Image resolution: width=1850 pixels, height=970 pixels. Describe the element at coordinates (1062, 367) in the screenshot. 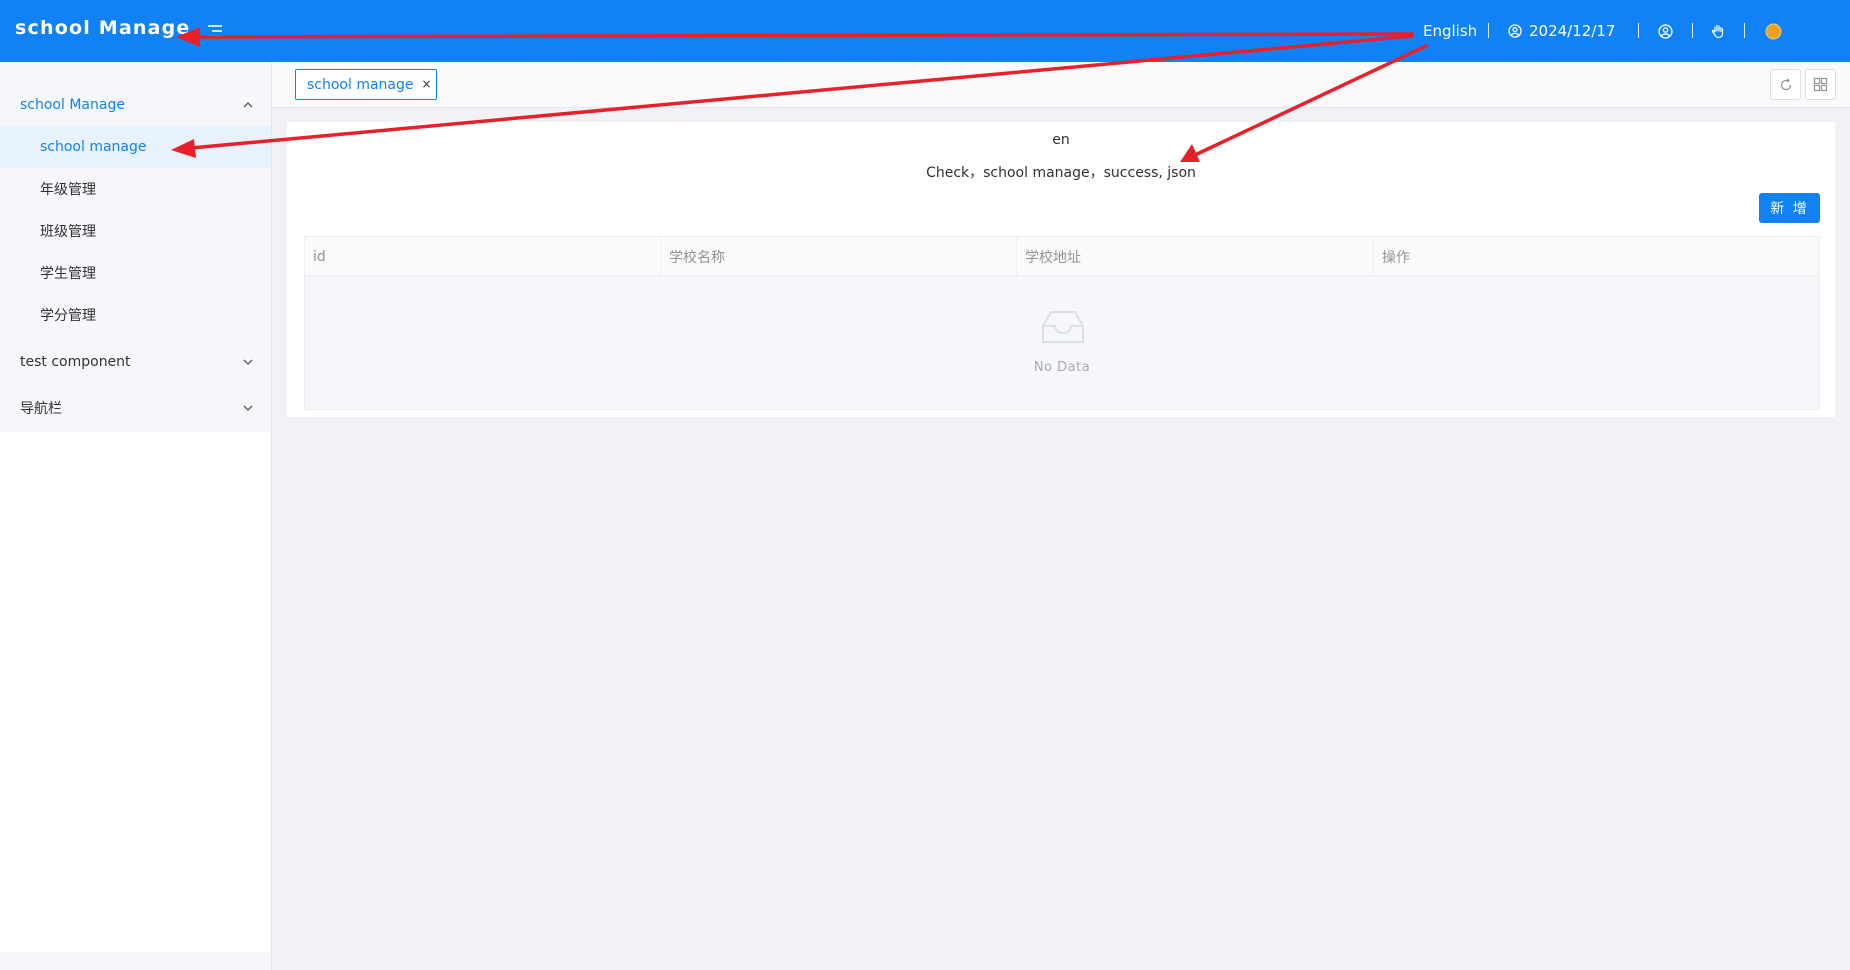

I see `empty-text: No Data` at that location.